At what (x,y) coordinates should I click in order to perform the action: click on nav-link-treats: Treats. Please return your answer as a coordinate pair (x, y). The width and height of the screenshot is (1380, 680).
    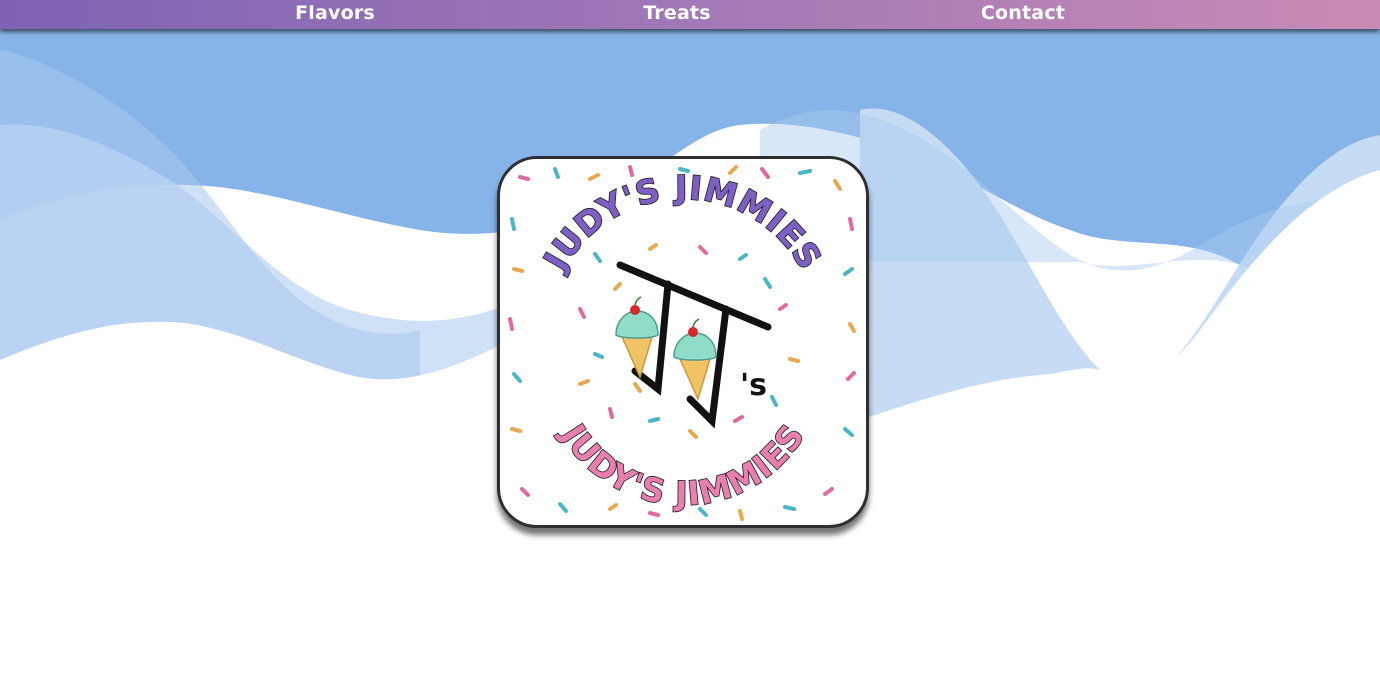
    Looking at the image, I should click on (677, 13).